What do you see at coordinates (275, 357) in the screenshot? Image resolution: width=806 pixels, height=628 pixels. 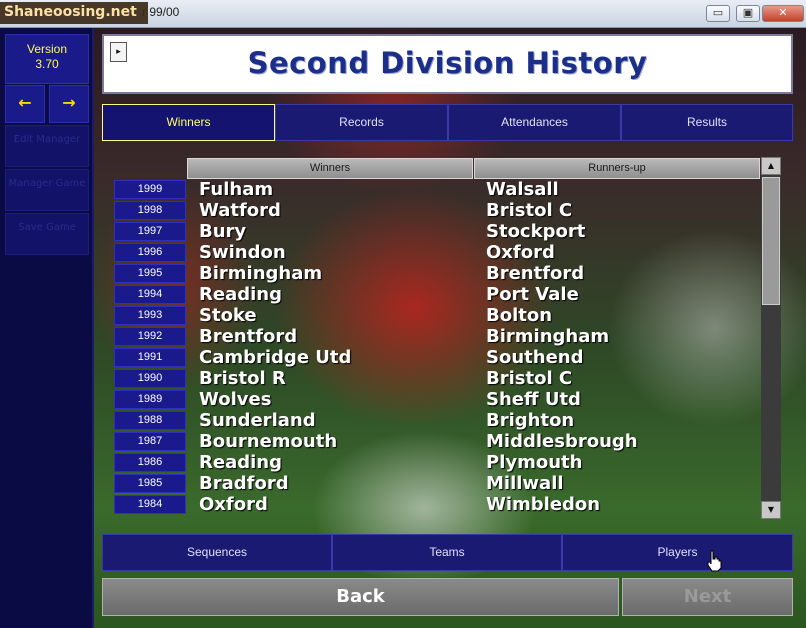 I see `winner-cell: Cambridge Utd` at bounding box center [275, 357].